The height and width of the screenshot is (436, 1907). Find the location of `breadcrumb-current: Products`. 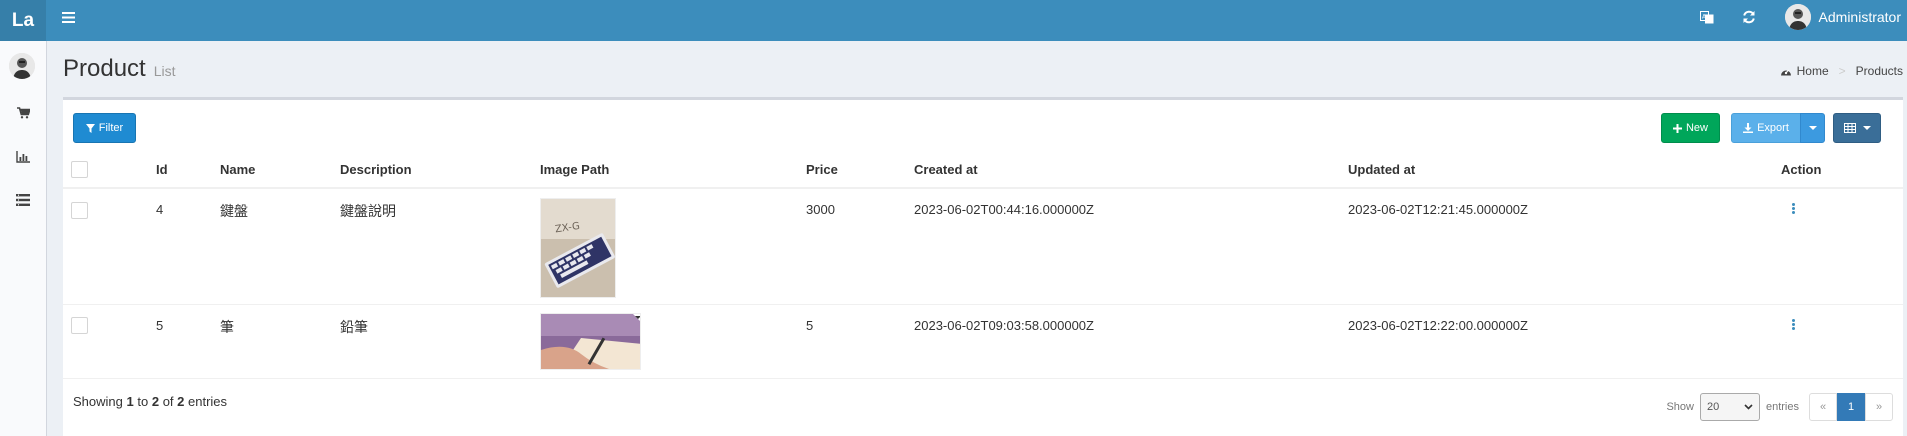

breadcrumb-current: Products is located at coordinates (1879, 71).